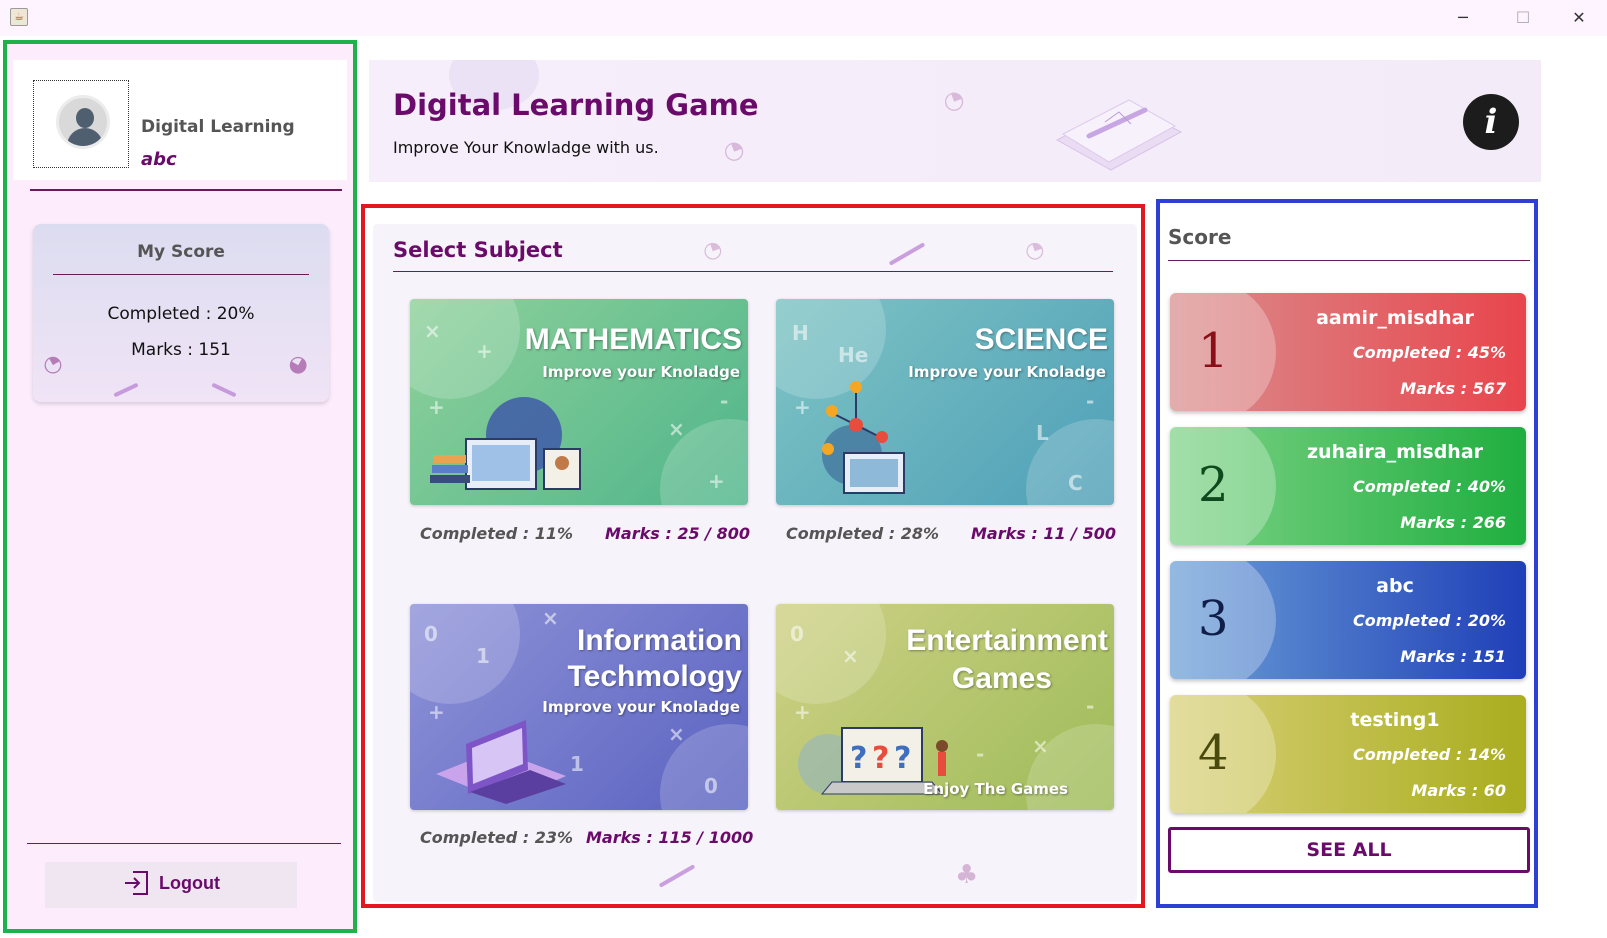 The image size is (1607, 938). What do you see at coordinates (189, 883) in the screenshot?
I see `logout-label: Logout` at bounding box center [189, 883].